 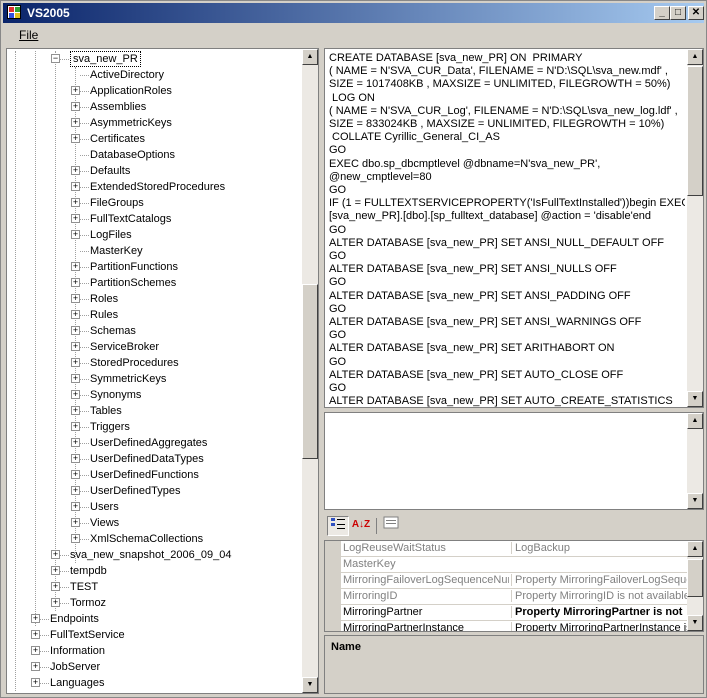 What do you see at coordinates (88, 603) in the screenshot?
I see `tree-node-database: Tormoz` at bounding box center [88, 603].